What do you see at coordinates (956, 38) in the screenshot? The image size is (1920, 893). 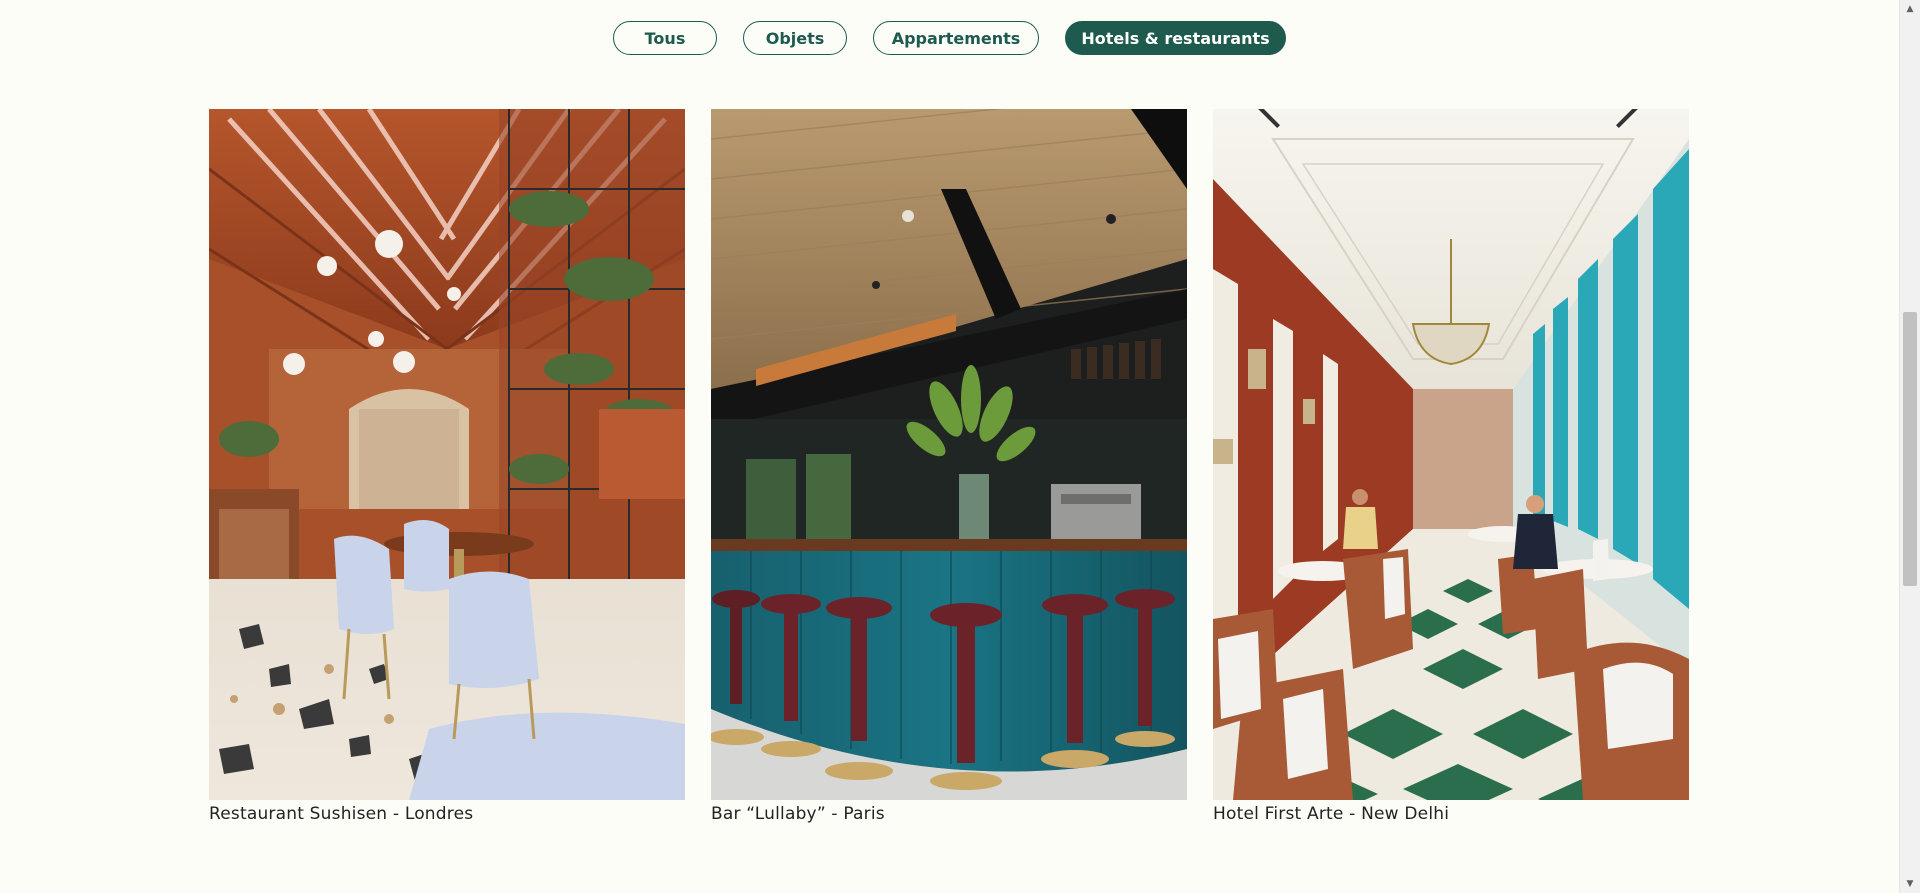 I see `filter-appartements-button: Appartements` at bounding box center [956, 38].